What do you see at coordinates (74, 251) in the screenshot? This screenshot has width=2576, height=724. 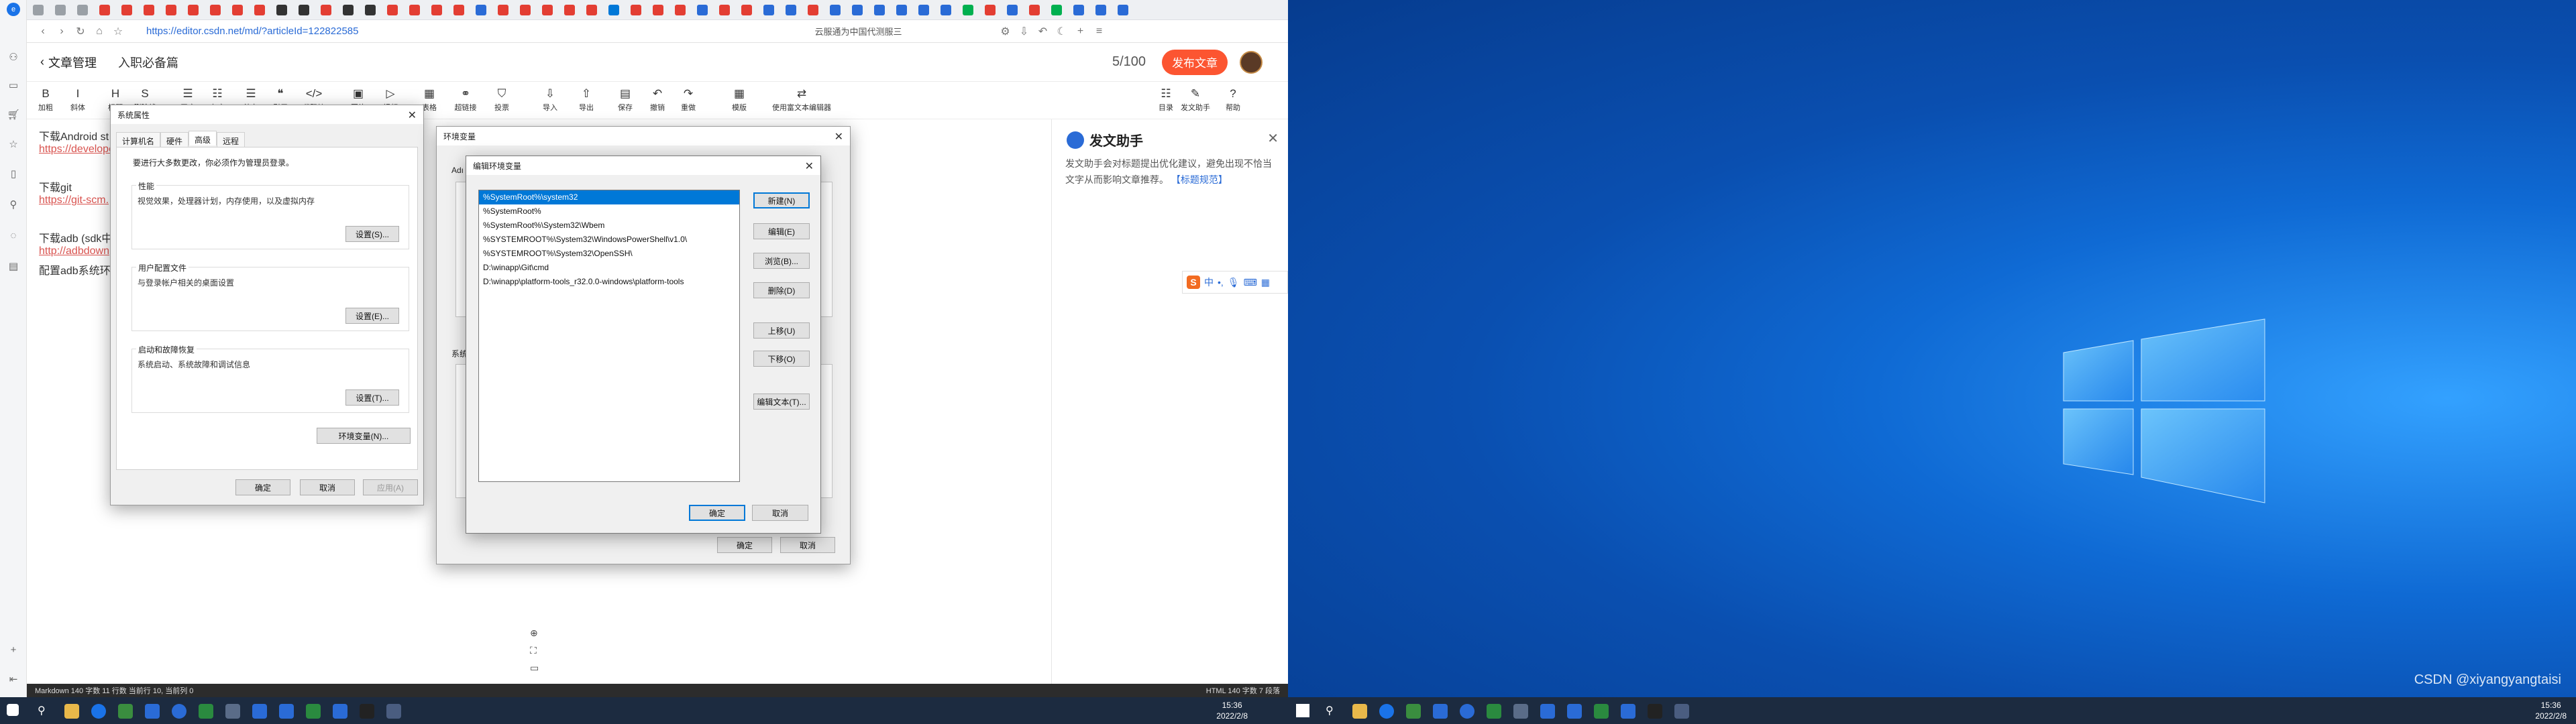 I see `editor-link: http://adbdown` at bounding box center [74, 251].